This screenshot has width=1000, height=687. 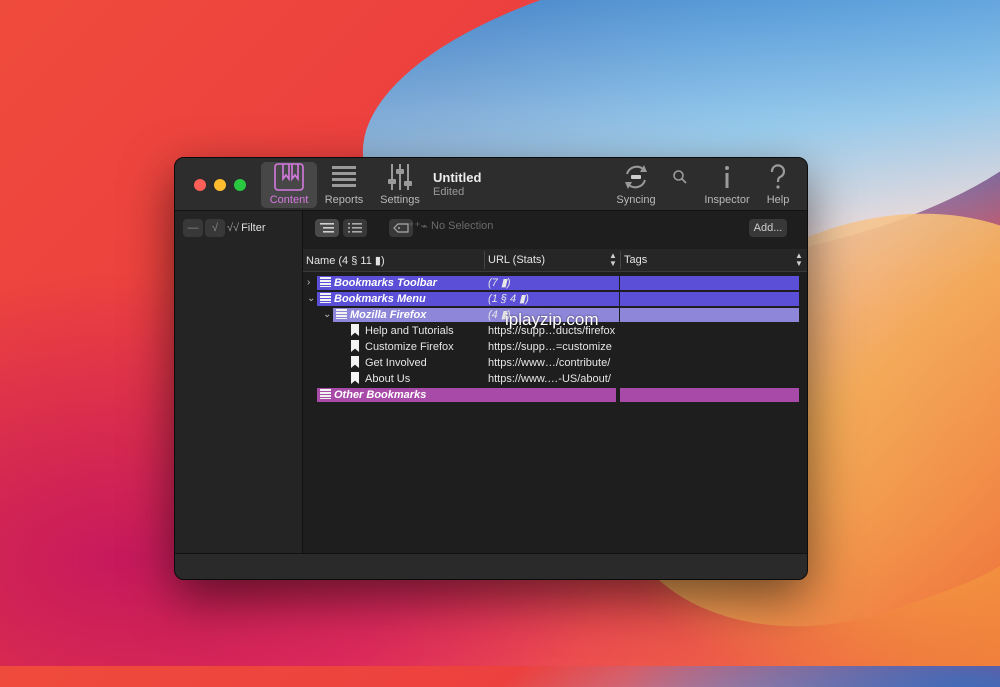 I want to click on folder-name-cell: Bookmarks Menu, so click(x=401, y=299).